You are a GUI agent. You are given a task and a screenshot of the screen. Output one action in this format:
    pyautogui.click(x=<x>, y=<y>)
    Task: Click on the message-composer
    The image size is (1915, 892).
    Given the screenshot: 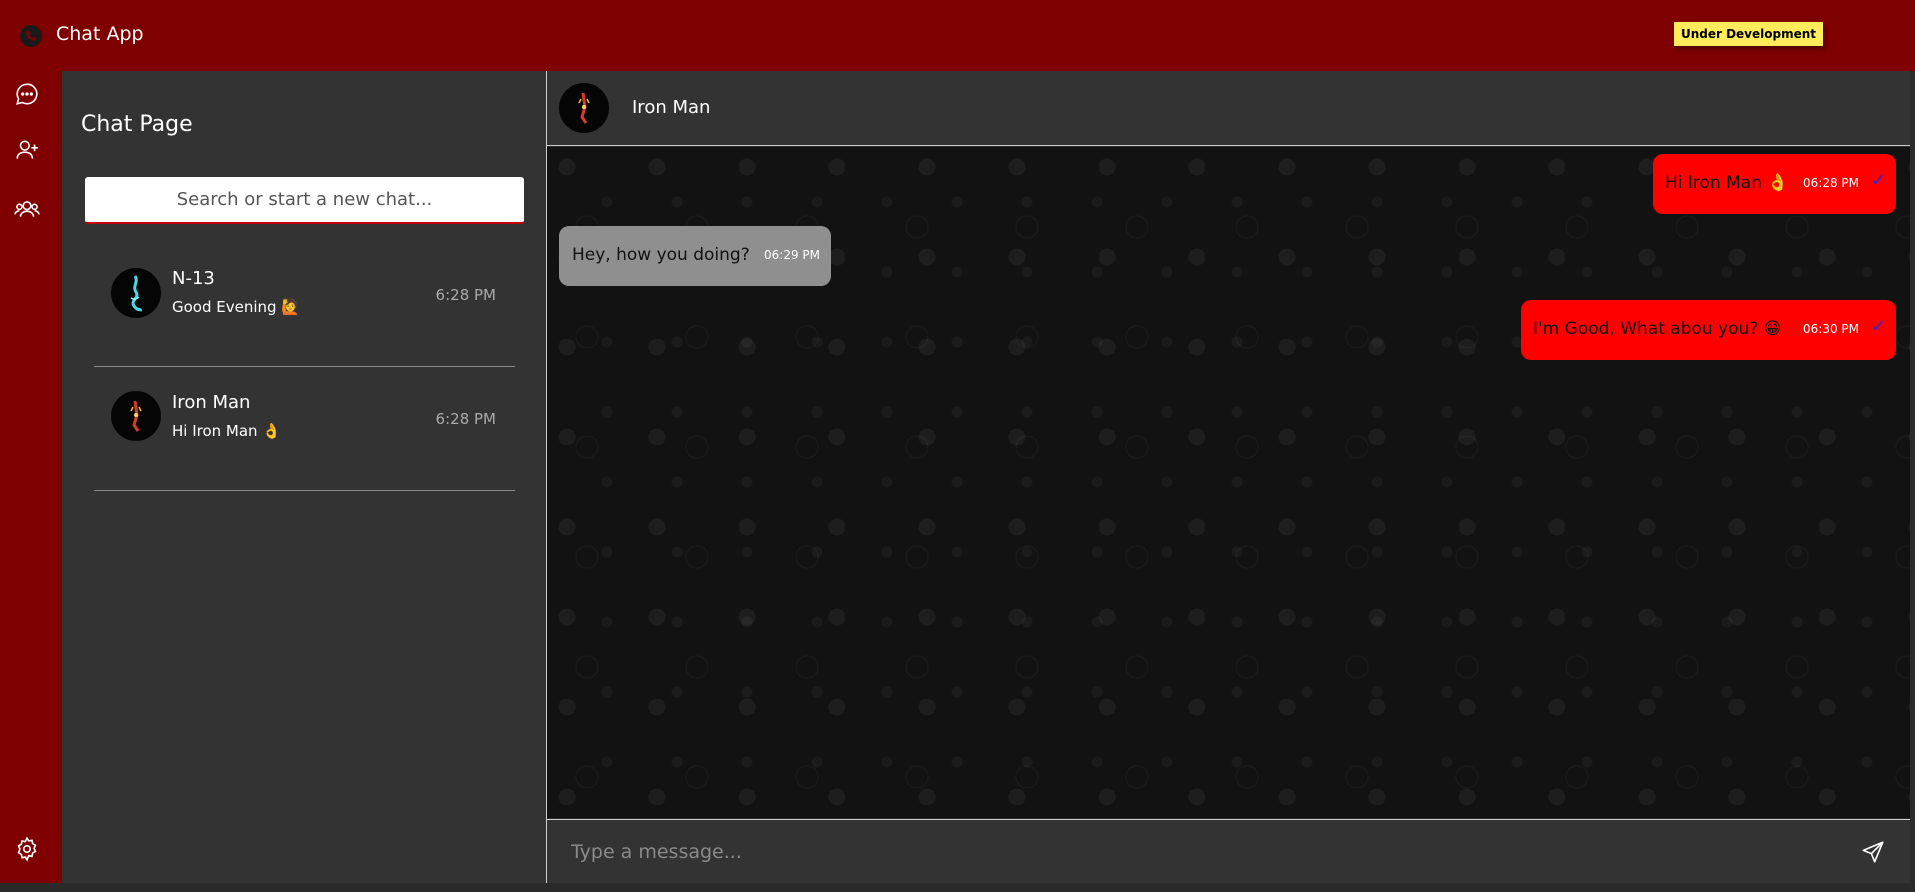 What is the action you would take?
    pyautogui.click(x=1228, y=851)
    